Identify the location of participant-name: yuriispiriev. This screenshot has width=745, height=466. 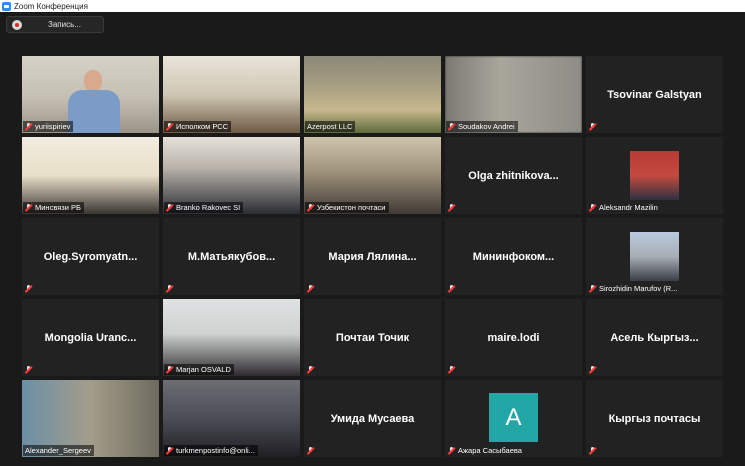
(53, 126).